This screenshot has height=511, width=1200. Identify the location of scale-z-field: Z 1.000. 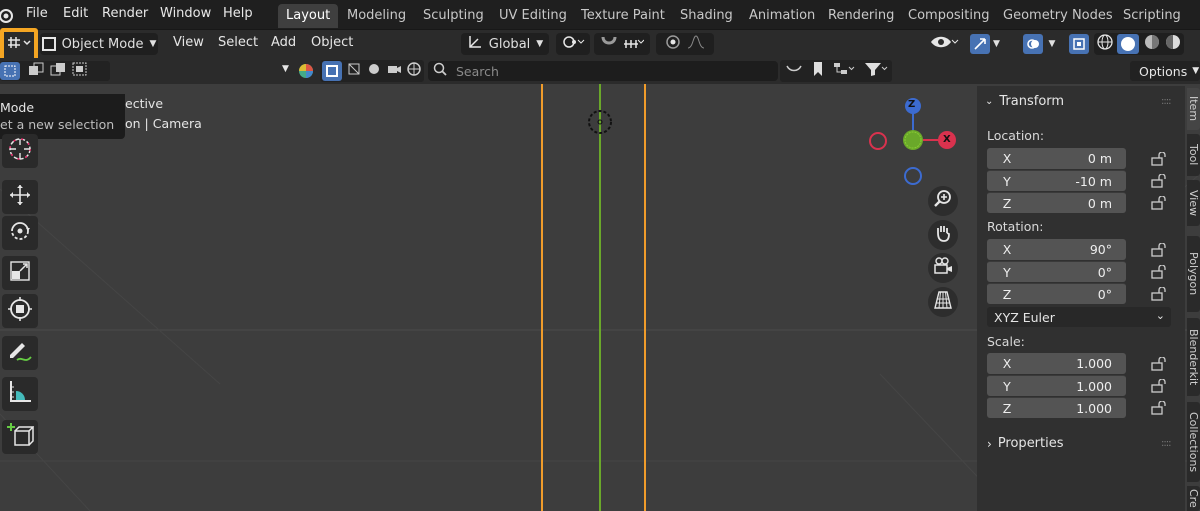
(1056, 407).